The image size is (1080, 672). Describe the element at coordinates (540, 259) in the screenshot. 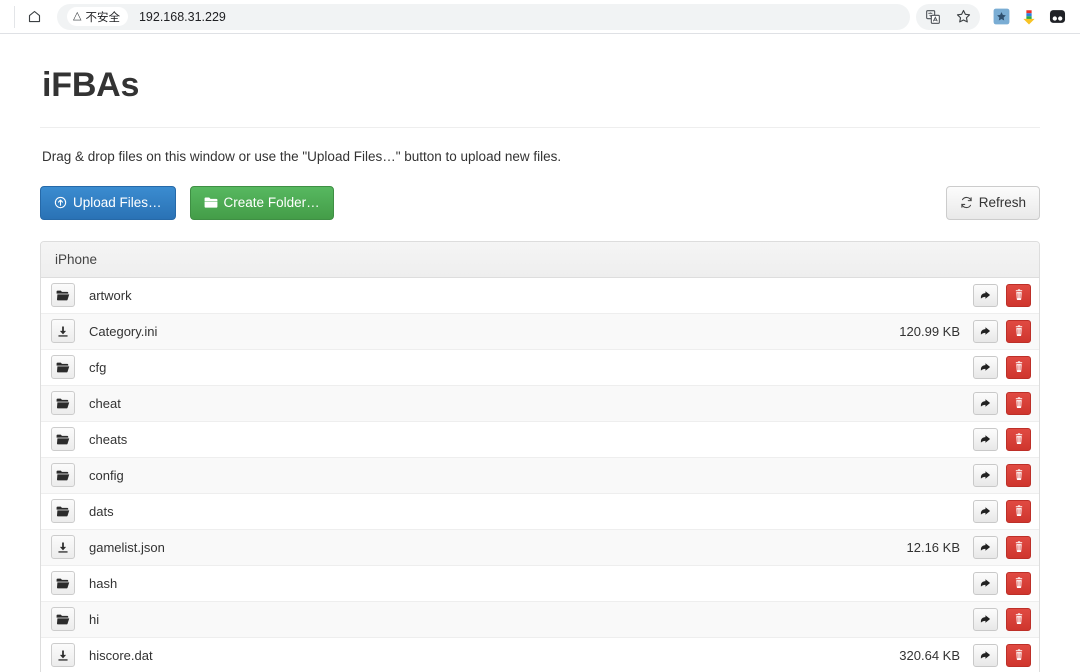

I see `panel-header: iPhone` at that location.